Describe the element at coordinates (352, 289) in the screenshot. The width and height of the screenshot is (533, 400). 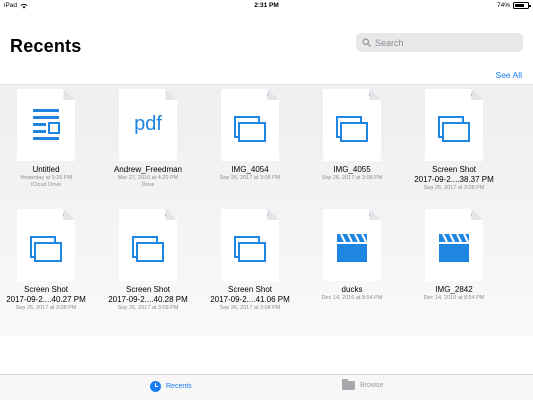
I see `file-name: ducks` at that location.